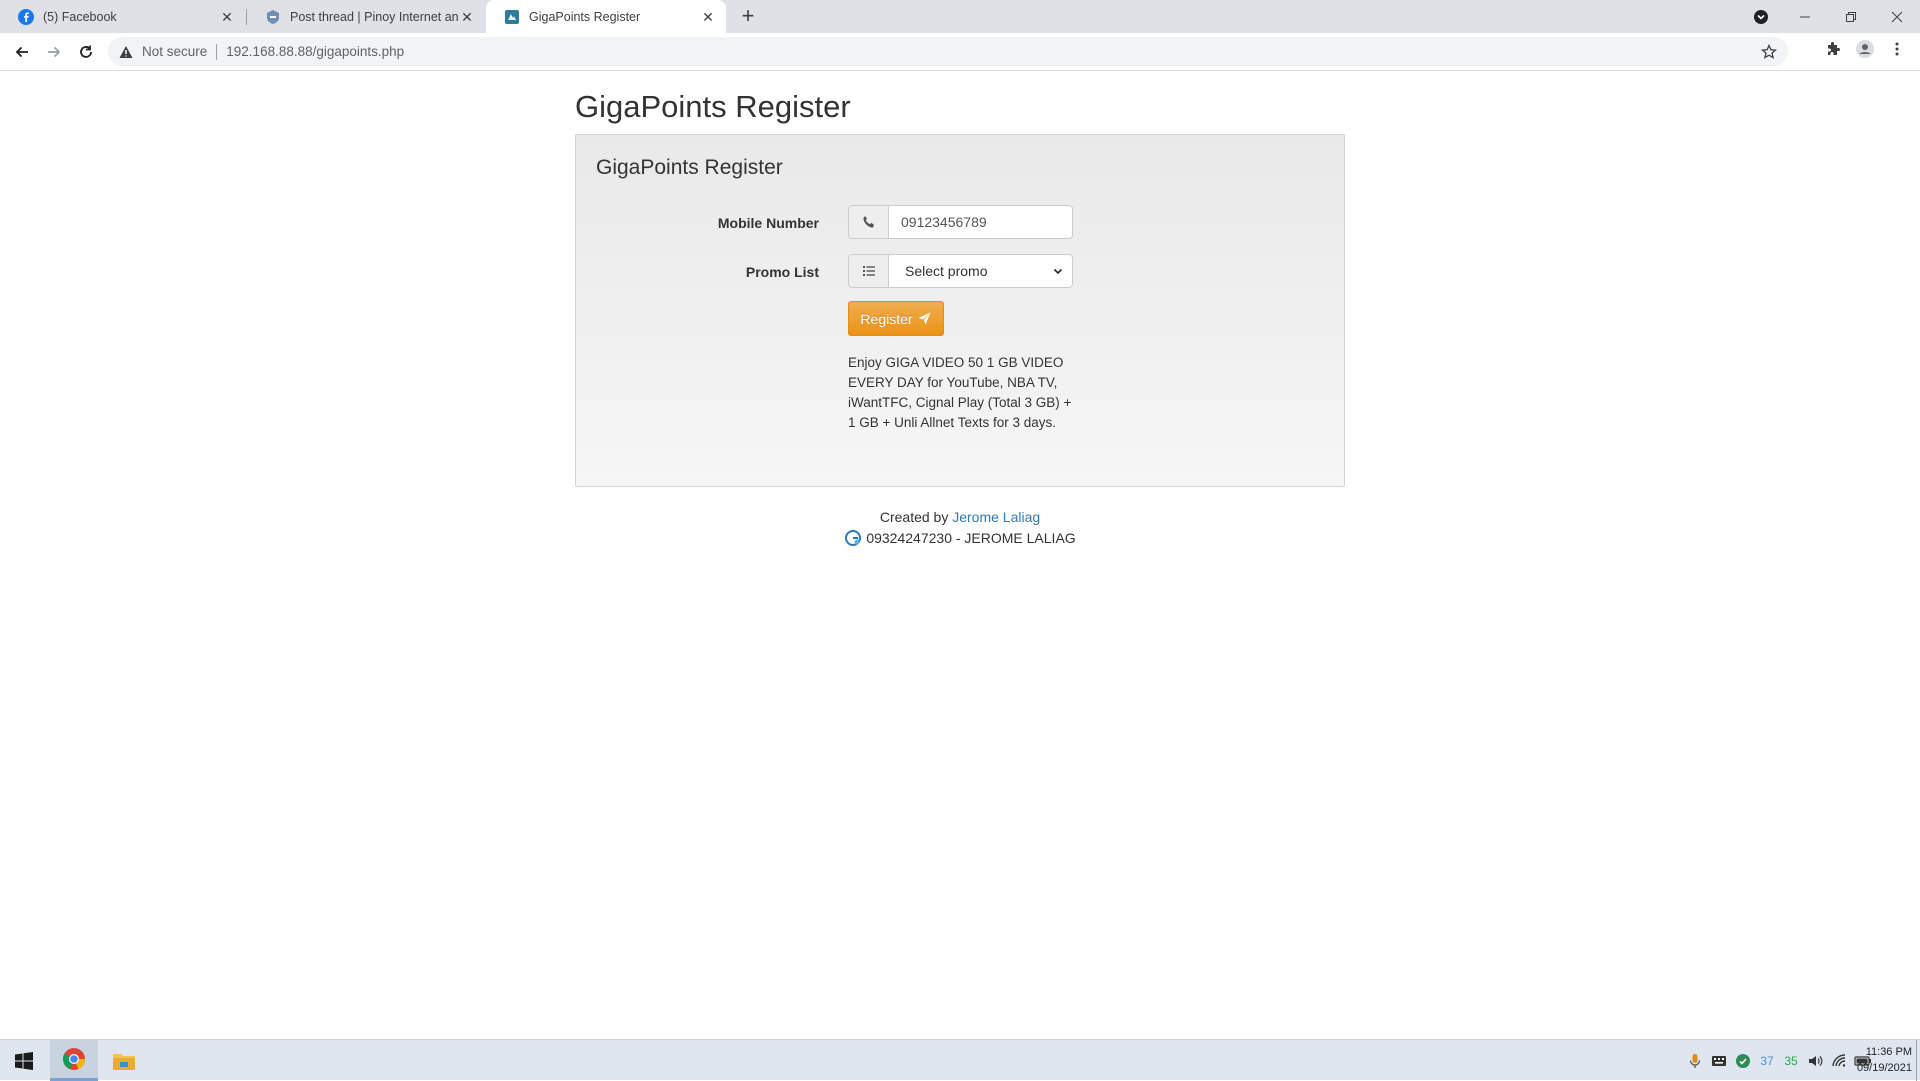 This screenshot has width=1920, height=1081. Describe the element at coordinates (1851, 16) in the screenshot. I see `restore-icon` at that location.